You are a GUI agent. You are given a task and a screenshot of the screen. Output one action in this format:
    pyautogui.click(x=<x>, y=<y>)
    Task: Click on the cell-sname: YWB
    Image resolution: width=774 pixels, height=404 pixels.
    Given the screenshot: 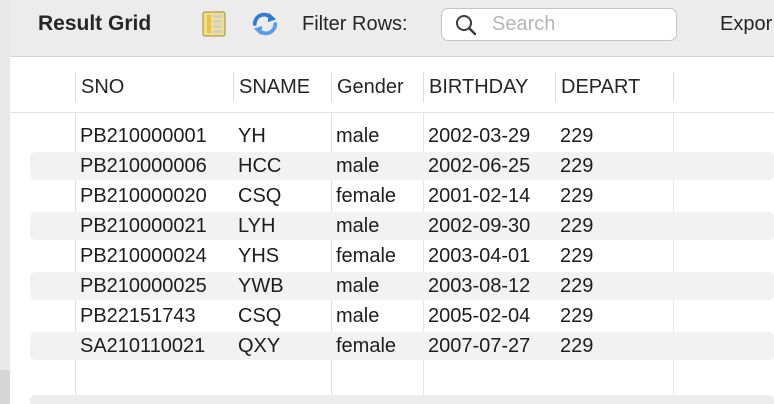 What is the action you would take?
    pyautogui.click(x=258, y=286)
    